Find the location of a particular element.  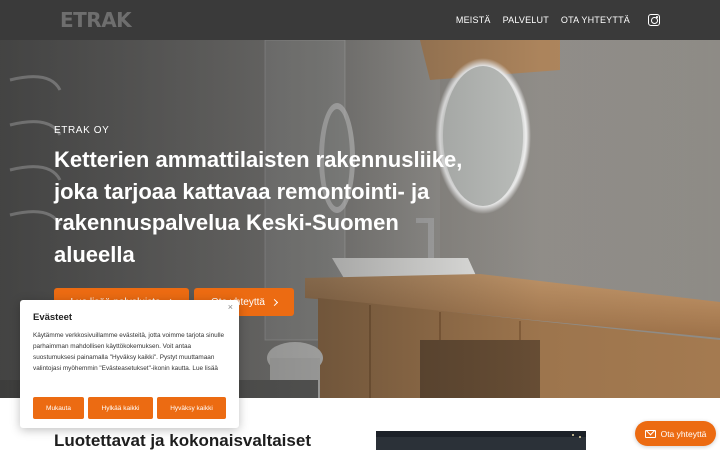

floating-contact-button: Ota yhteyttä is located at coordinates (675, 433).